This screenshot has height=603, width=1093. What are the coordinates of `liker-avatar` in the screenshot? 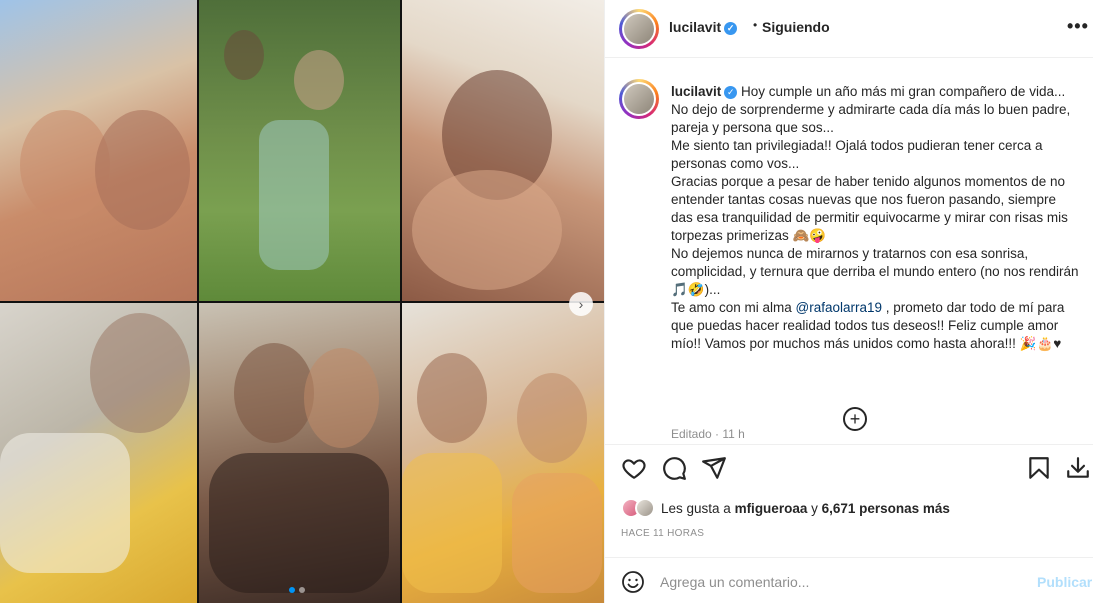 It's located at (645, 508).